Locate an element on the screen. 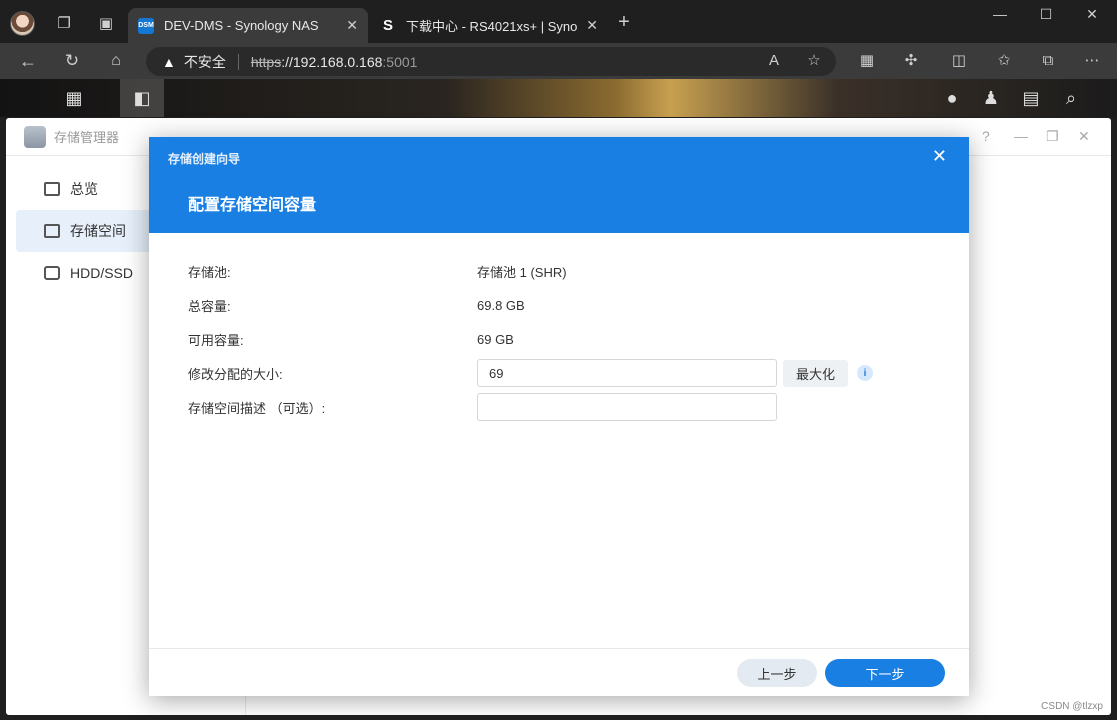  user-icon: ♟ is located at coordinates (991, 98).